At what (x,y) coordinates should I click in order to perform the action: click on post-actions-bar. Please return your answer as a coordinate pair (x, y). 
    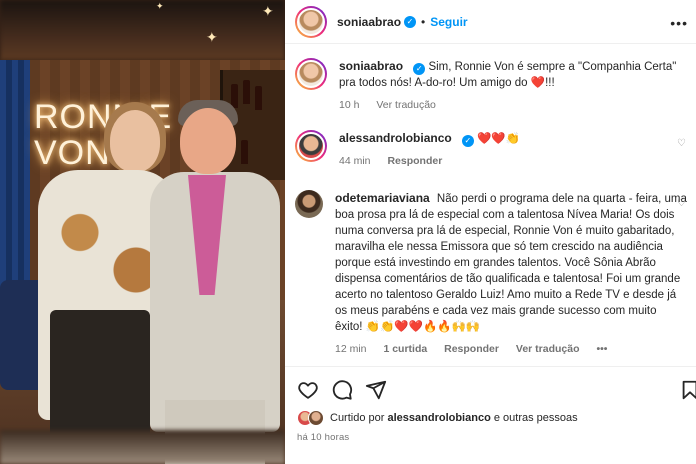
    Looking at the image, I should click on (490, 388).